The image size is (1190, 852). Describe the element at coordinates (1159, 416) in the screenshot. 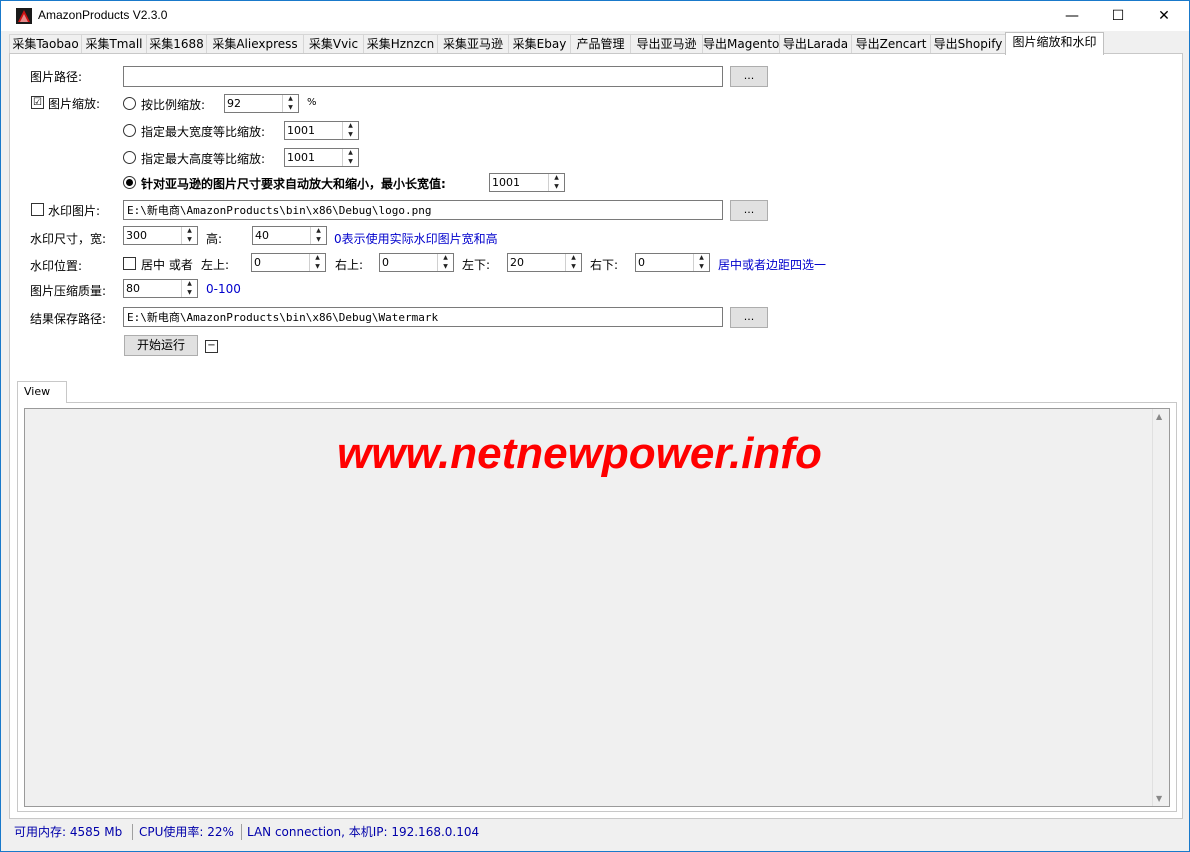

I see `scroll-up-icon: ▲` at that location.